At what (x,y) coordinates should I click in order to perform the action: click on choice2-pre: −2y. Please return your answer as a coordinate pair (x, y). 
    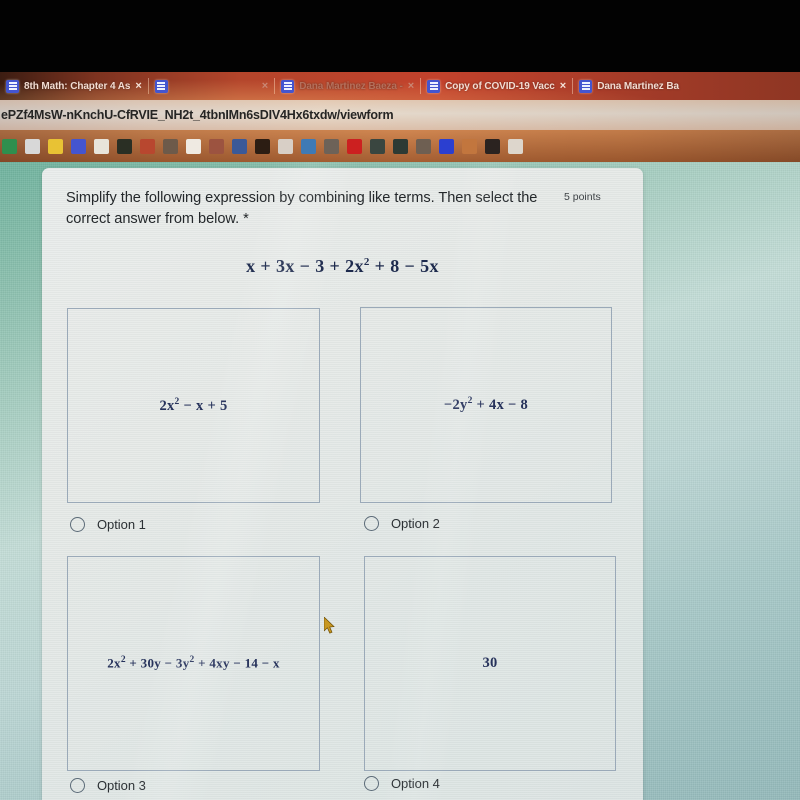
    Looking at the image, I should click on (455, 404).